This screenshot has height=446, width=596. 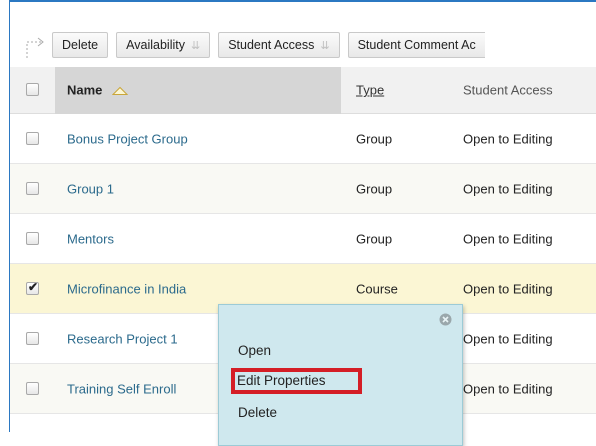 I want to click on checkmark-icon: ✔, so click(x=33, y=286).